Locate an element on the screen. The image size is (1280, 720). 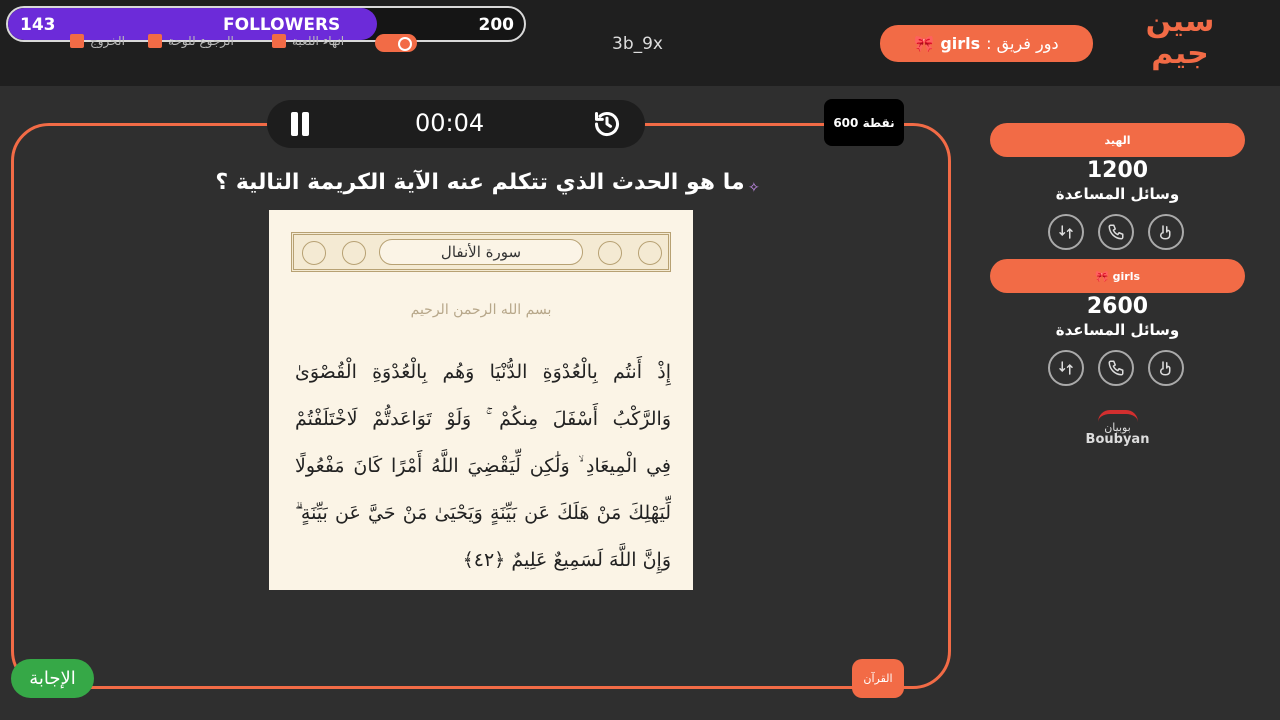
logo: سين جيم is located at coordinates (1180, 37).